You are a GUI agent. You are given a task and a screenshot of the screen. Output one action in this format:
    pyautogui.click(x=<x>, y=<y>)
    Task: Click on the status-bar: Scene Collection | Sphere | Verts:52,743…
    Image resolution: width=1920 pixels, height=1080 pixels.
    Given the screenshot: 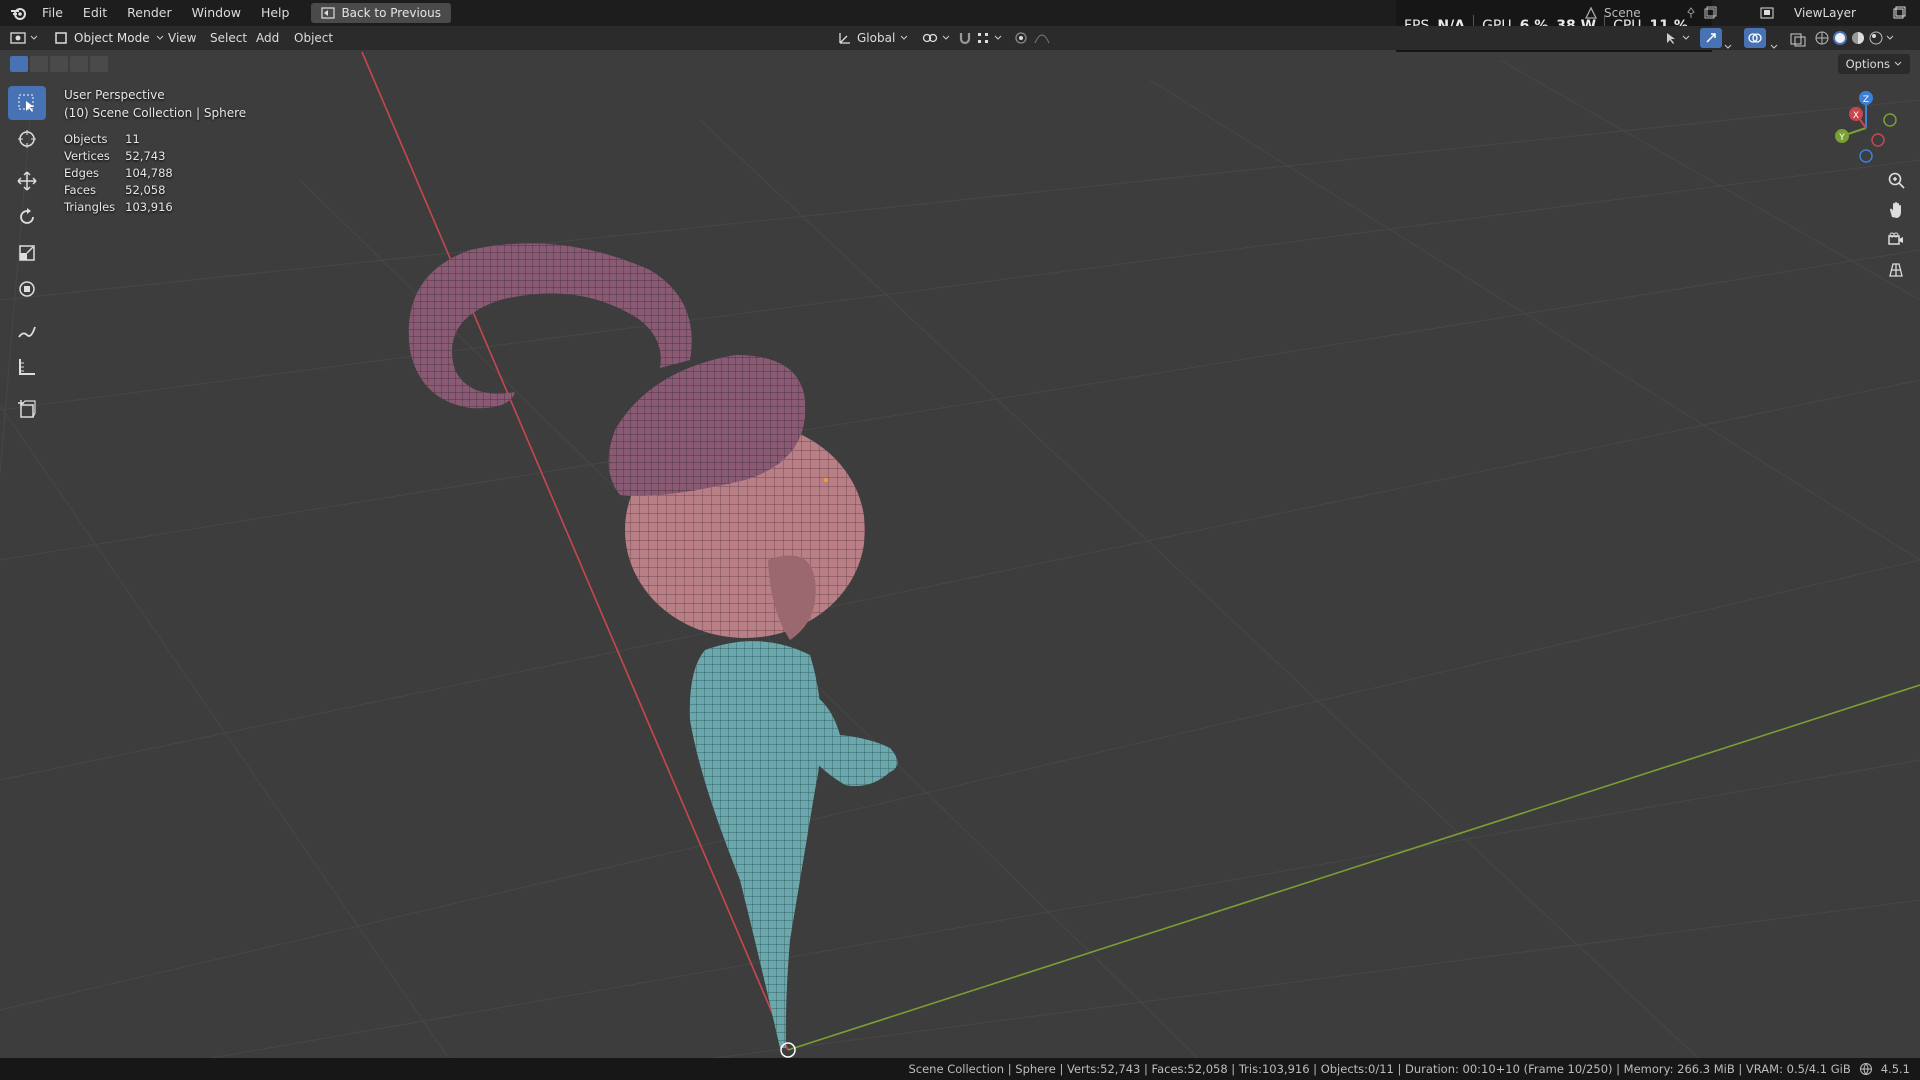 What is the action you would take?
    pyautogui.click(x=960, y=1069)
    